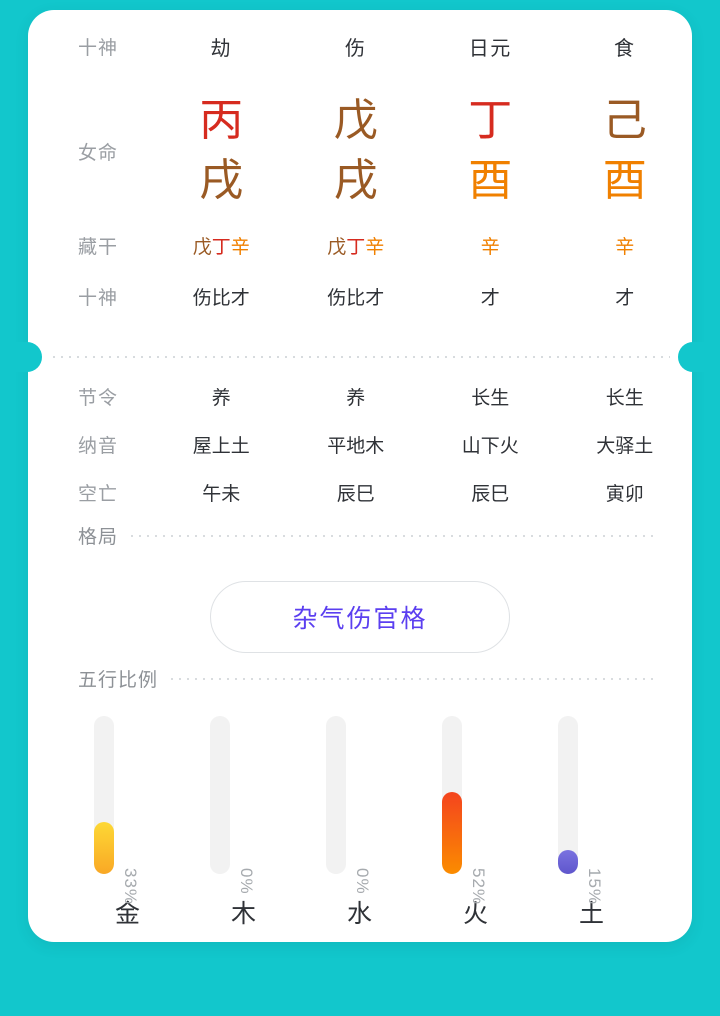 The height and width of the screenshot is (1016, 720). Describe the element at coordinates (490, 446) in the screenshot. I see `nayin-col-3: 山下火` at that location.